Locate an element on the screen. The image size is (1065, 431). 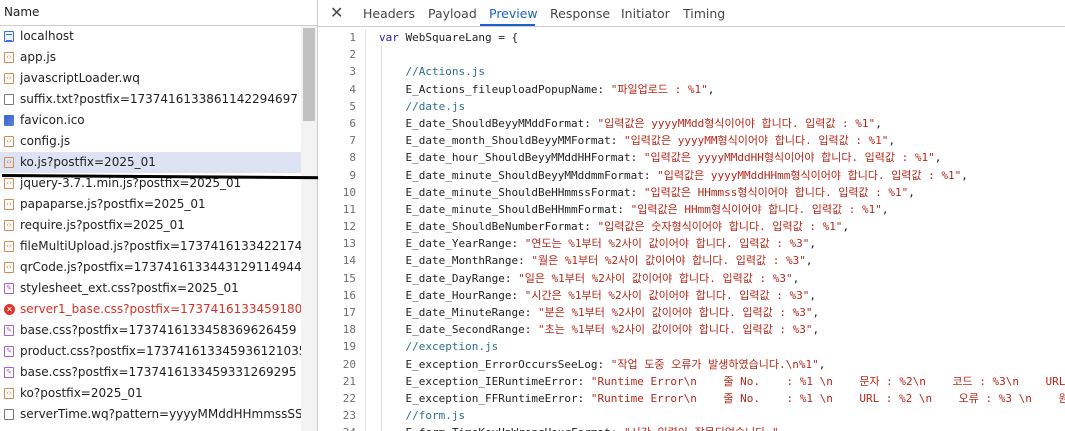
code-token: E_date_ShouldBeNumberFormat: is located at coordinates (488, 227).